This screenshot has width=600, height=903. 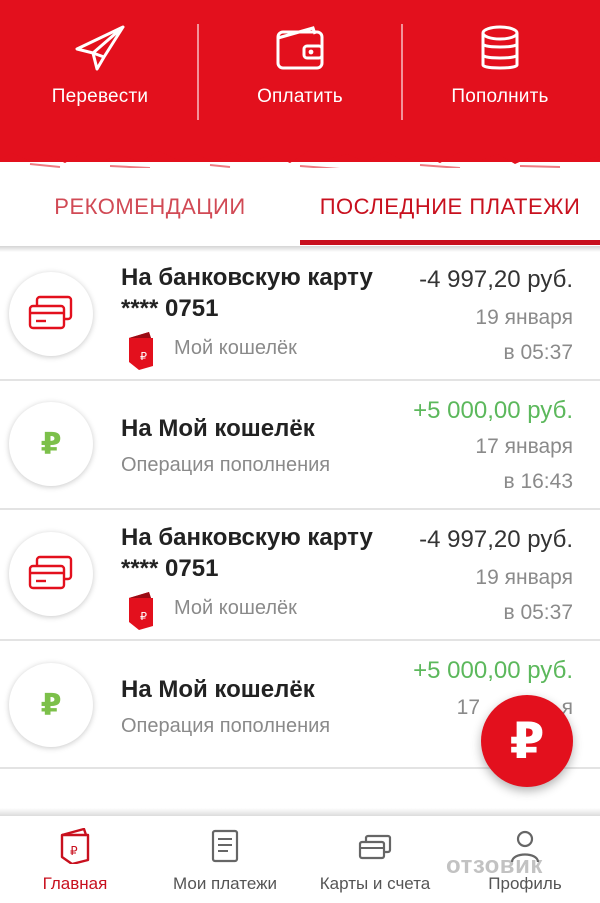 What do you see at coordinates (300, 48) in the screenshot?
I see `wallet-icon` at bounding box center [300, 48].